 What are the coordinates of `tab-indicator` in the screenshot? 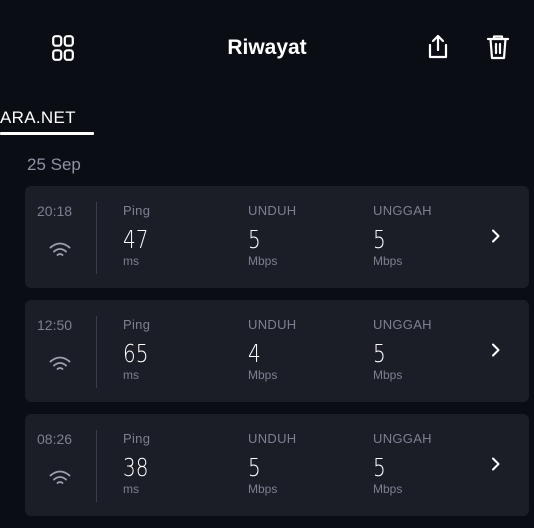 It's located at (47, 133).